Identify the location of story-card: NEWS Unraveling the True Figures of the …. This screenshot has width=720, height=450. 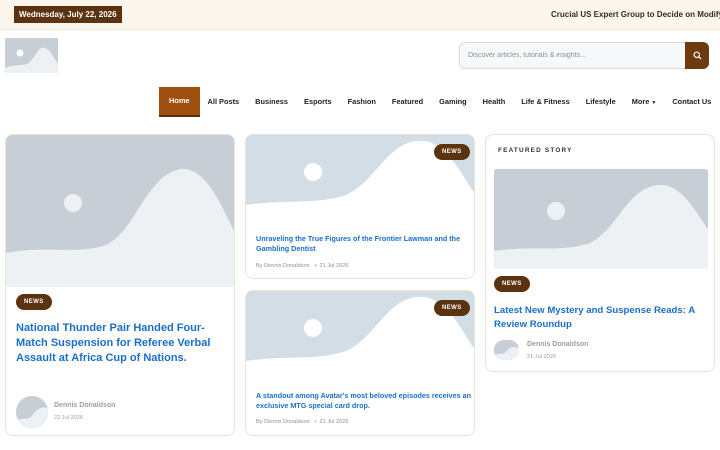
(360, 206).